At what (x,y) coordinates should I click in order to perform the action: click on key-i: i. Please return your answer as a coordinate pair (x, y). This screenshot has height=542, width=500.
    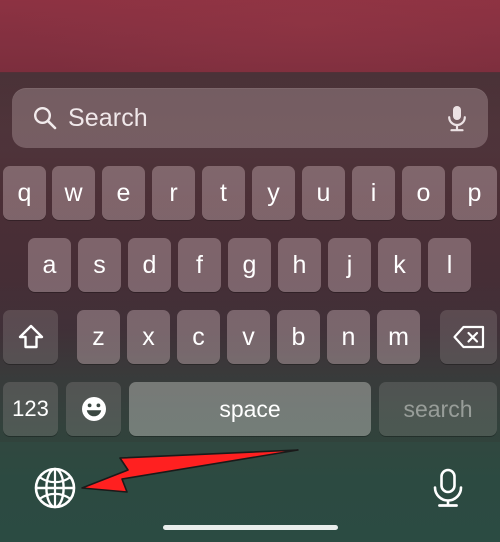
    Looking at the image, I should click on (373, 193).